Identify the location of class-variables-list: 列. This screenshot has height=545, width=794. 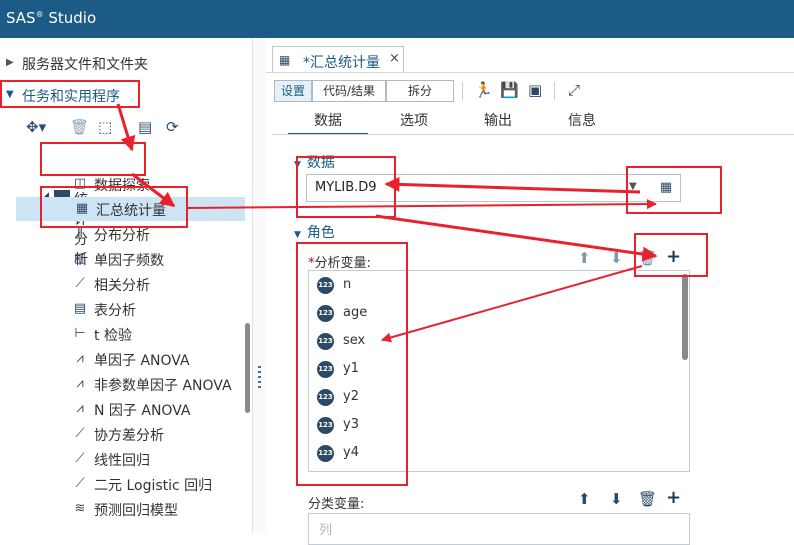
(499, 529).